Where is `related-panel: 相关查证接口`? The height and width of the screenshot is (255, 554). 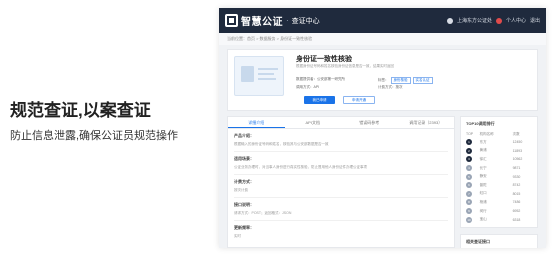 related-panel: 相关查证接口 is located at coordinates (499, 241).